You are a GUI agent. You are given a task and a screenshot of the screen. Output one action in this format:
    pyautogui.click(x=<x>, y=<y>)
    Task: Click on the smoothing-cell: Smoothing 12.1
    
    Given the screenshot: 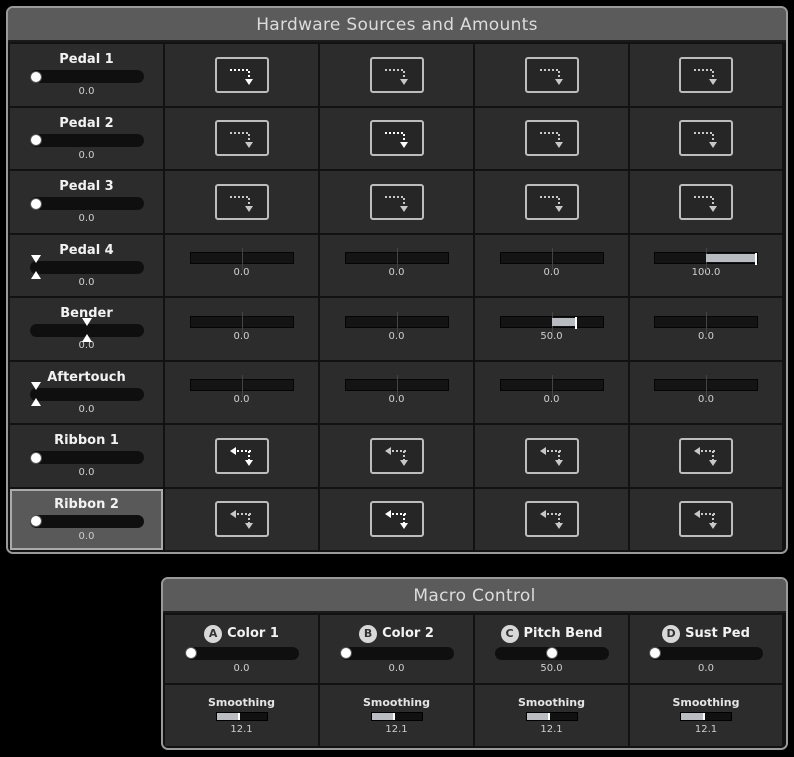 What is the action you would take?
    pyautogui.click(x=396, y=715)
    